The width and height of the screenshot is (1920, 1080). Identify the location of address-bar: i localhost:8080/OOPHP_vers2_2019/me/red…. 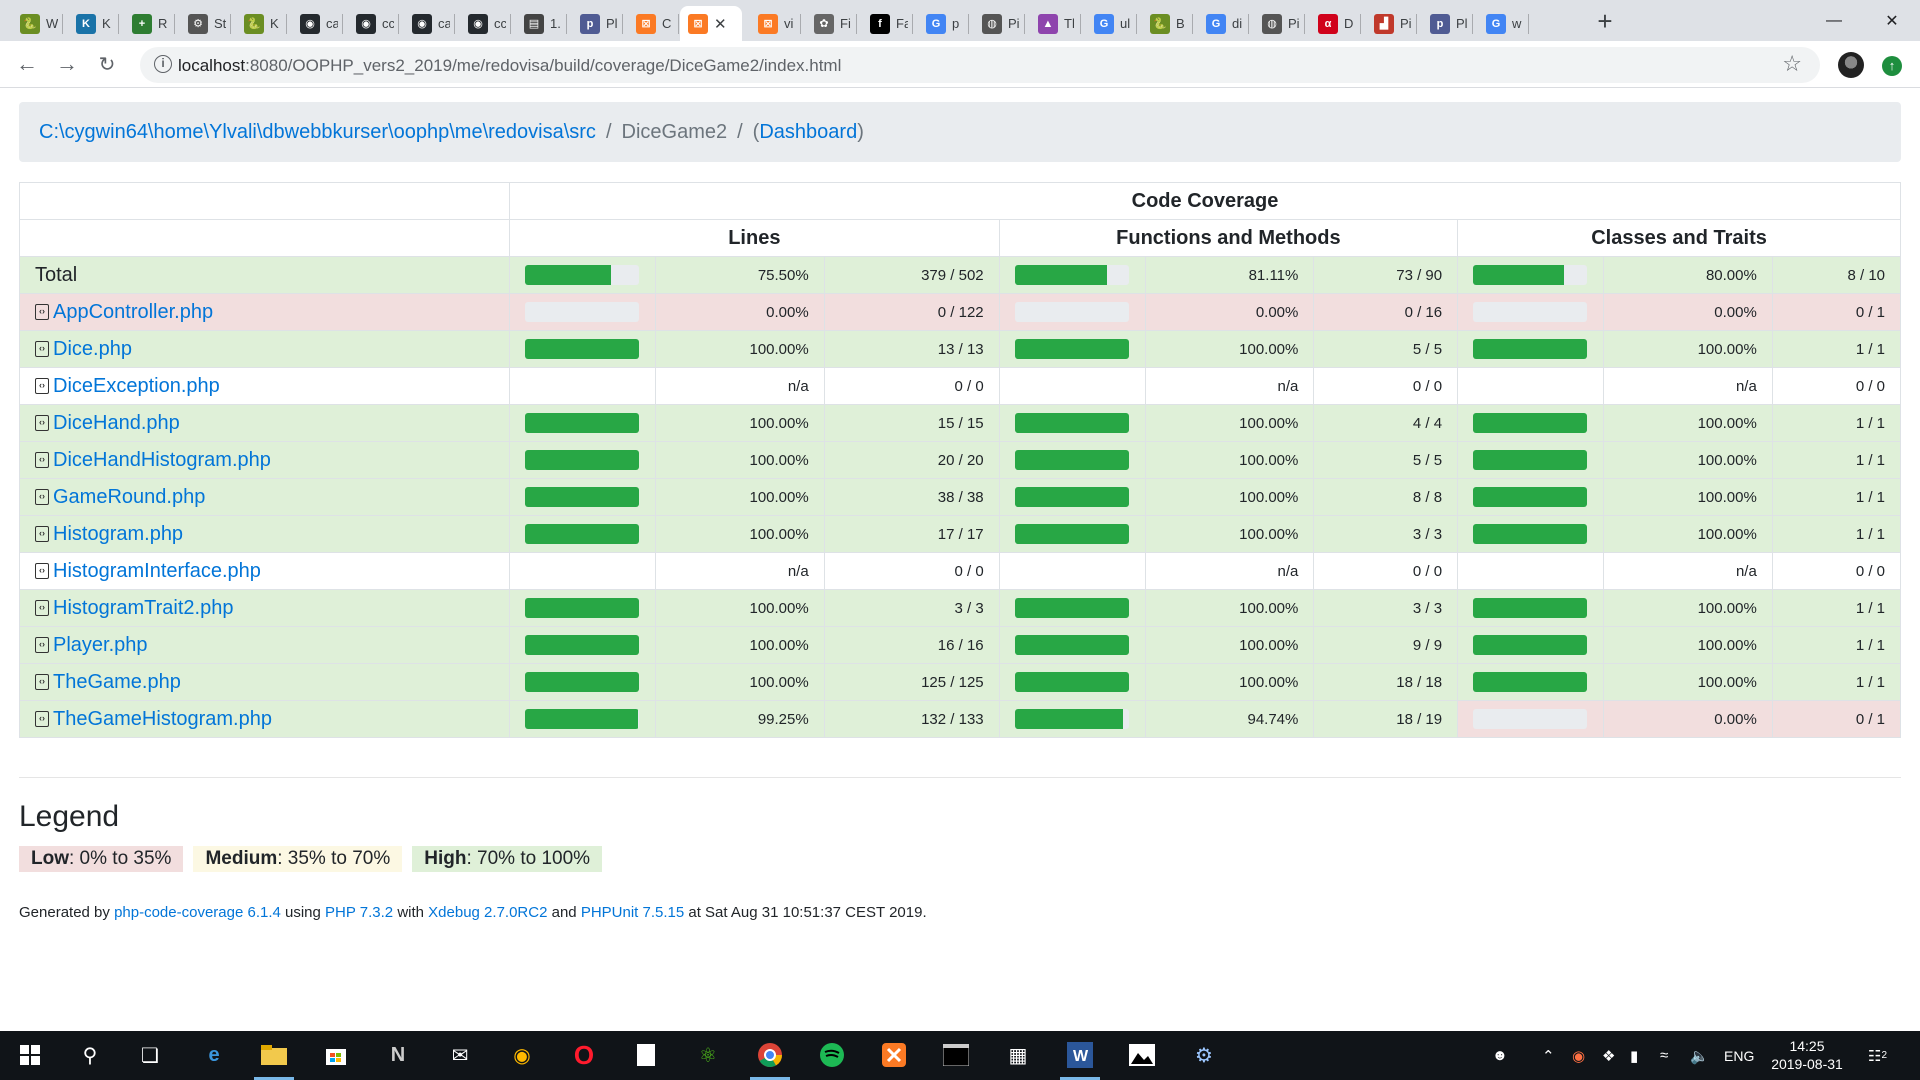
(980, 65).